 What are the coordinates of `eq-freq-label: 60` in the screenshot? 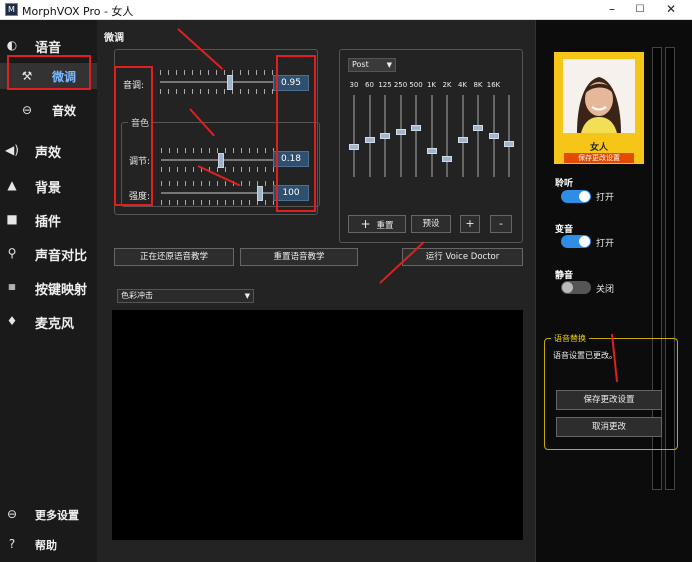 It's located at (369, 85).